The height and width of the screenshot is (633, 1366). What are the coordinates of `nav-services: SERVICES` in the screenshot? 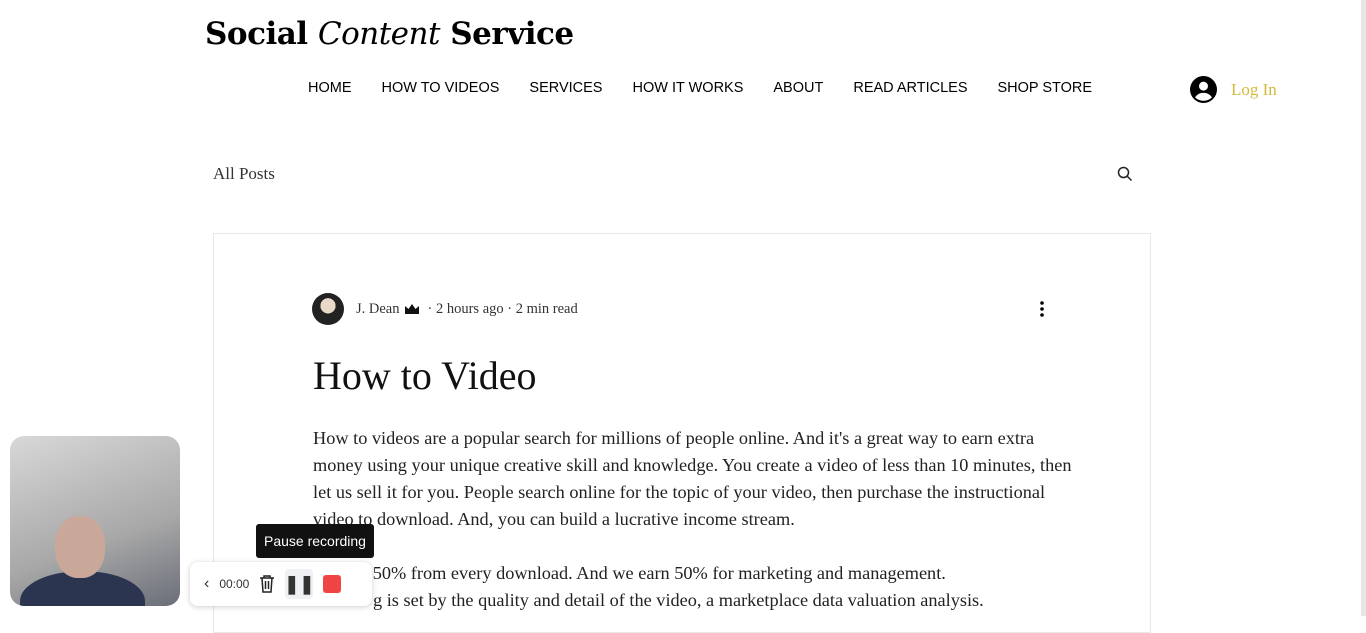 It's located at (565, 88).